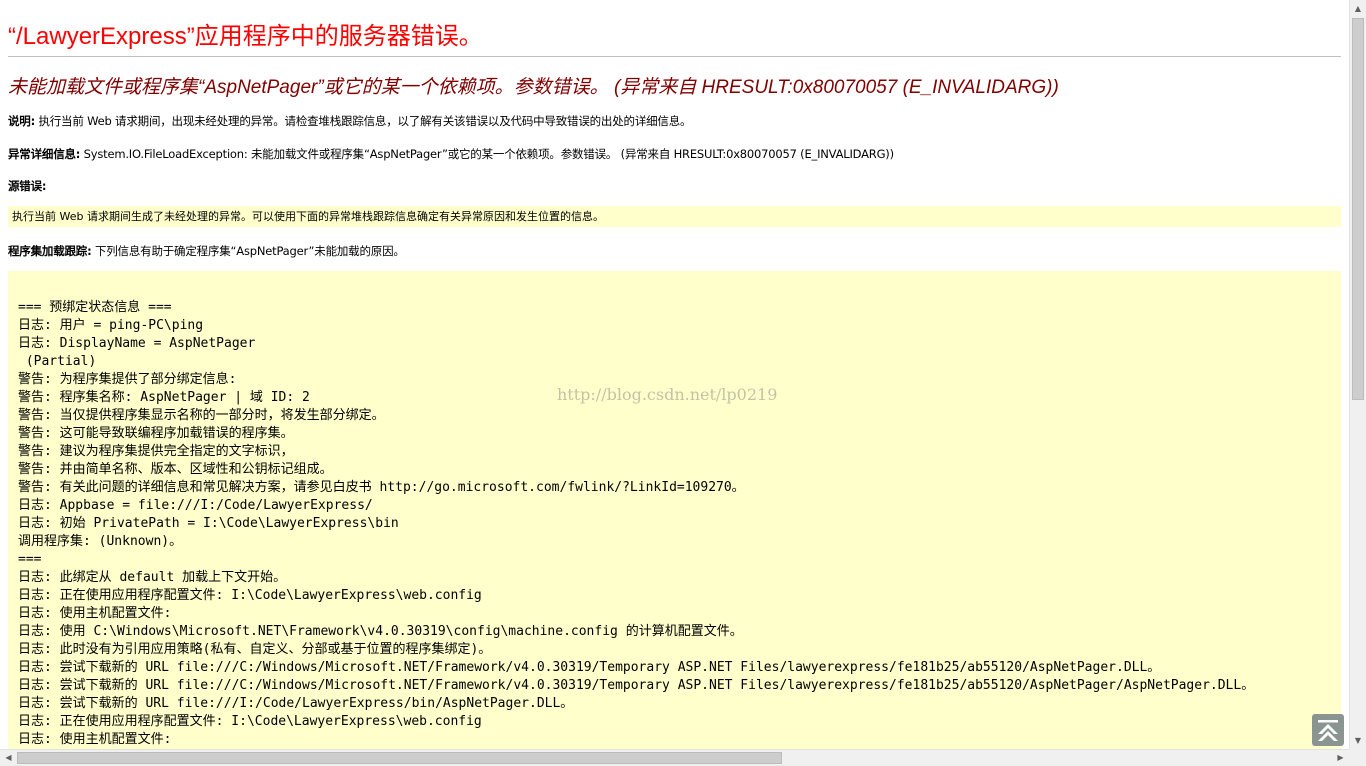 Image resolution: width=1366 pixels, height=766 pixels. Describe the element at coordinates (1340, 758) in the screenshot. I see `scroll-right-arrow-icon: ▶` at that location.